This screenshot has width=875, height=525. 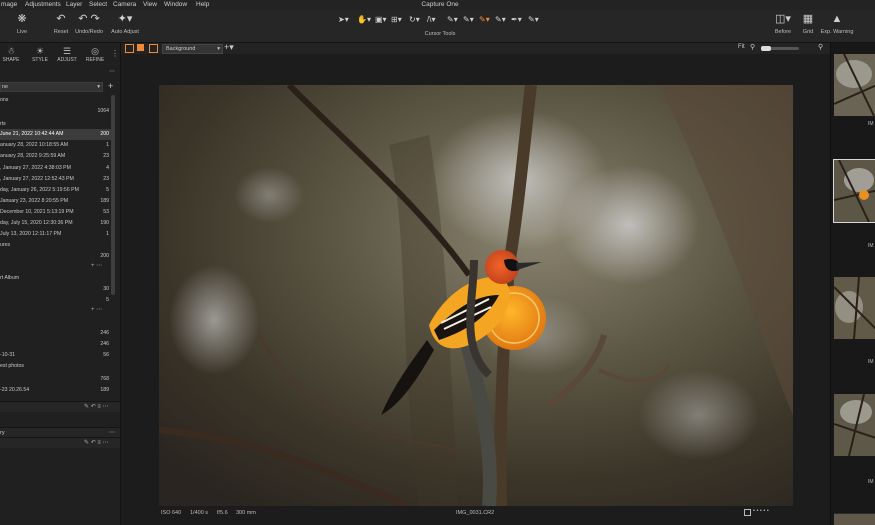 What do you see at coordinates (98, 4) in the screenshot?
I see `menu-select: Select` at bounding box center [98, 4].